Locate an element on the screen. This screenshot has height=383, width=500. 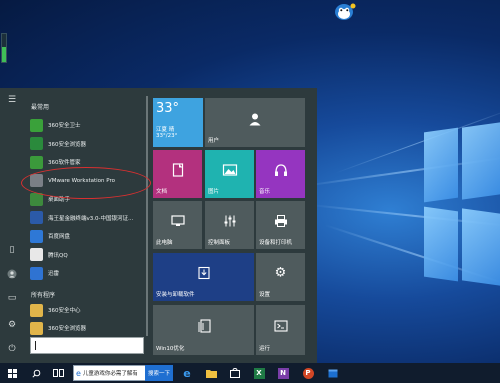
pictures-icon: ▭ is located at coordinates (12, 298).